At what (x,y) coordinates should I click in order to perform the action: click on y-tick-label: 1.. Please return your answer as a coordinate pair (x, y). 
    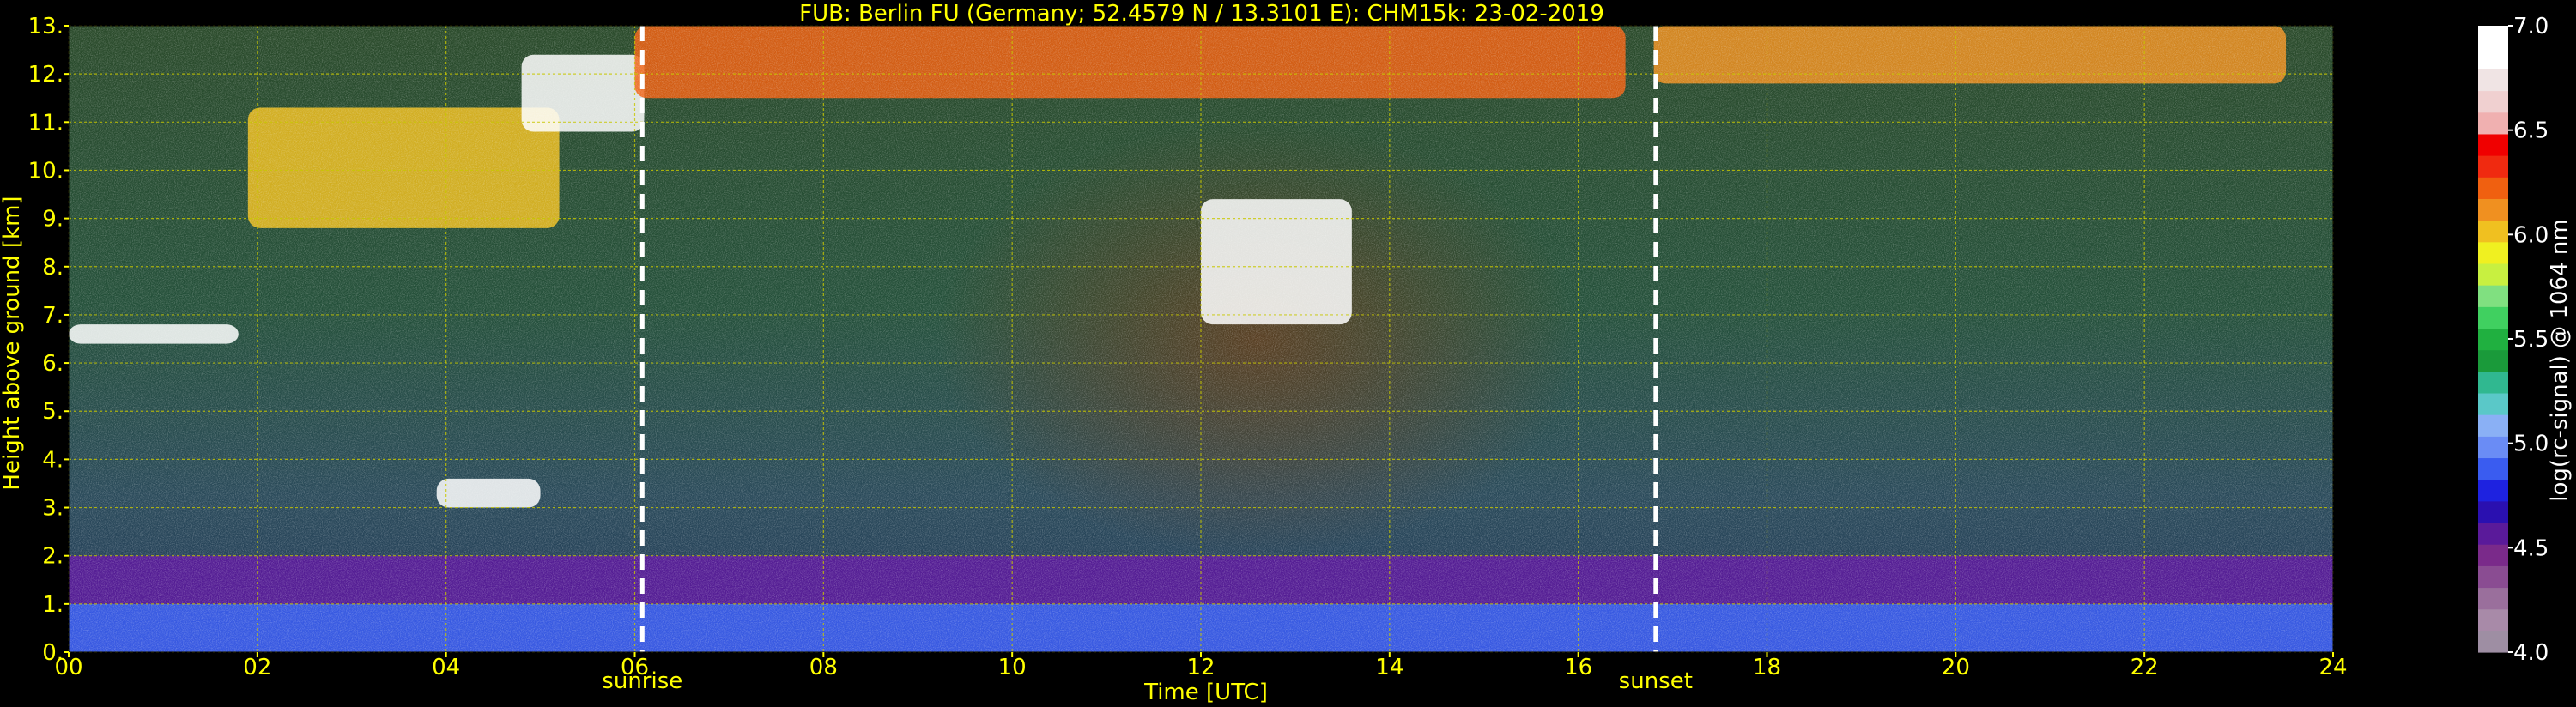
    Looking at the image, I should click on (53, 605).